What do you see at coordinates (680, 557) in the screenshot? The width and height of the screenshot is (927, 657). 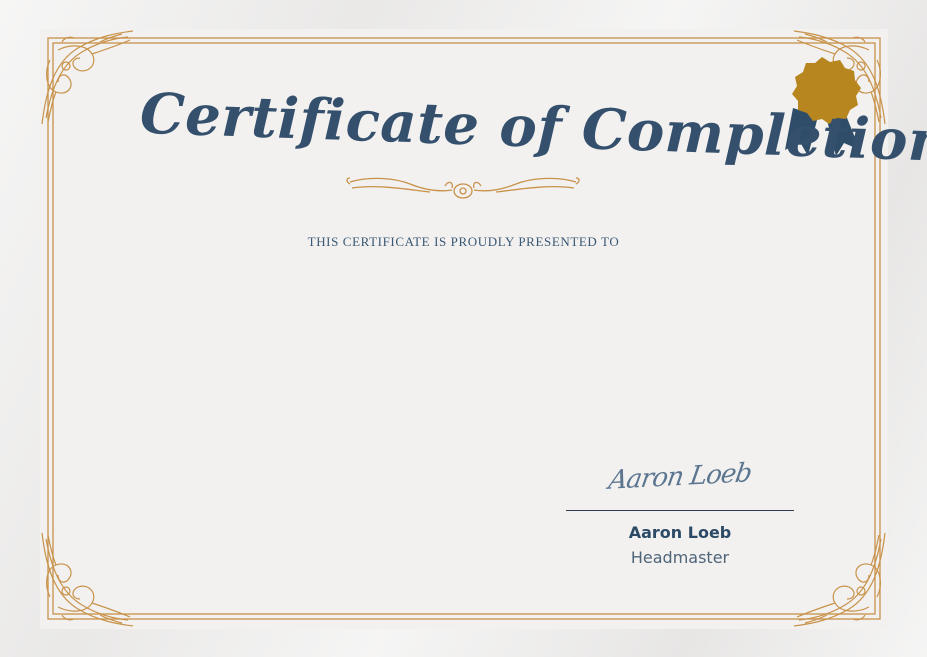 I see `signer-role: Headmaster` at bounding box center [680, 557].